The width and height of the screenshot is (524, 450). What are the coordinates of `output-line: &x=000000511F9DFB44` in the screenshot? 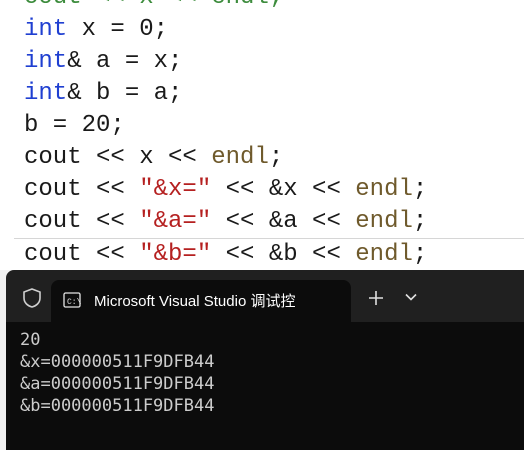 It's located at (117, 362).